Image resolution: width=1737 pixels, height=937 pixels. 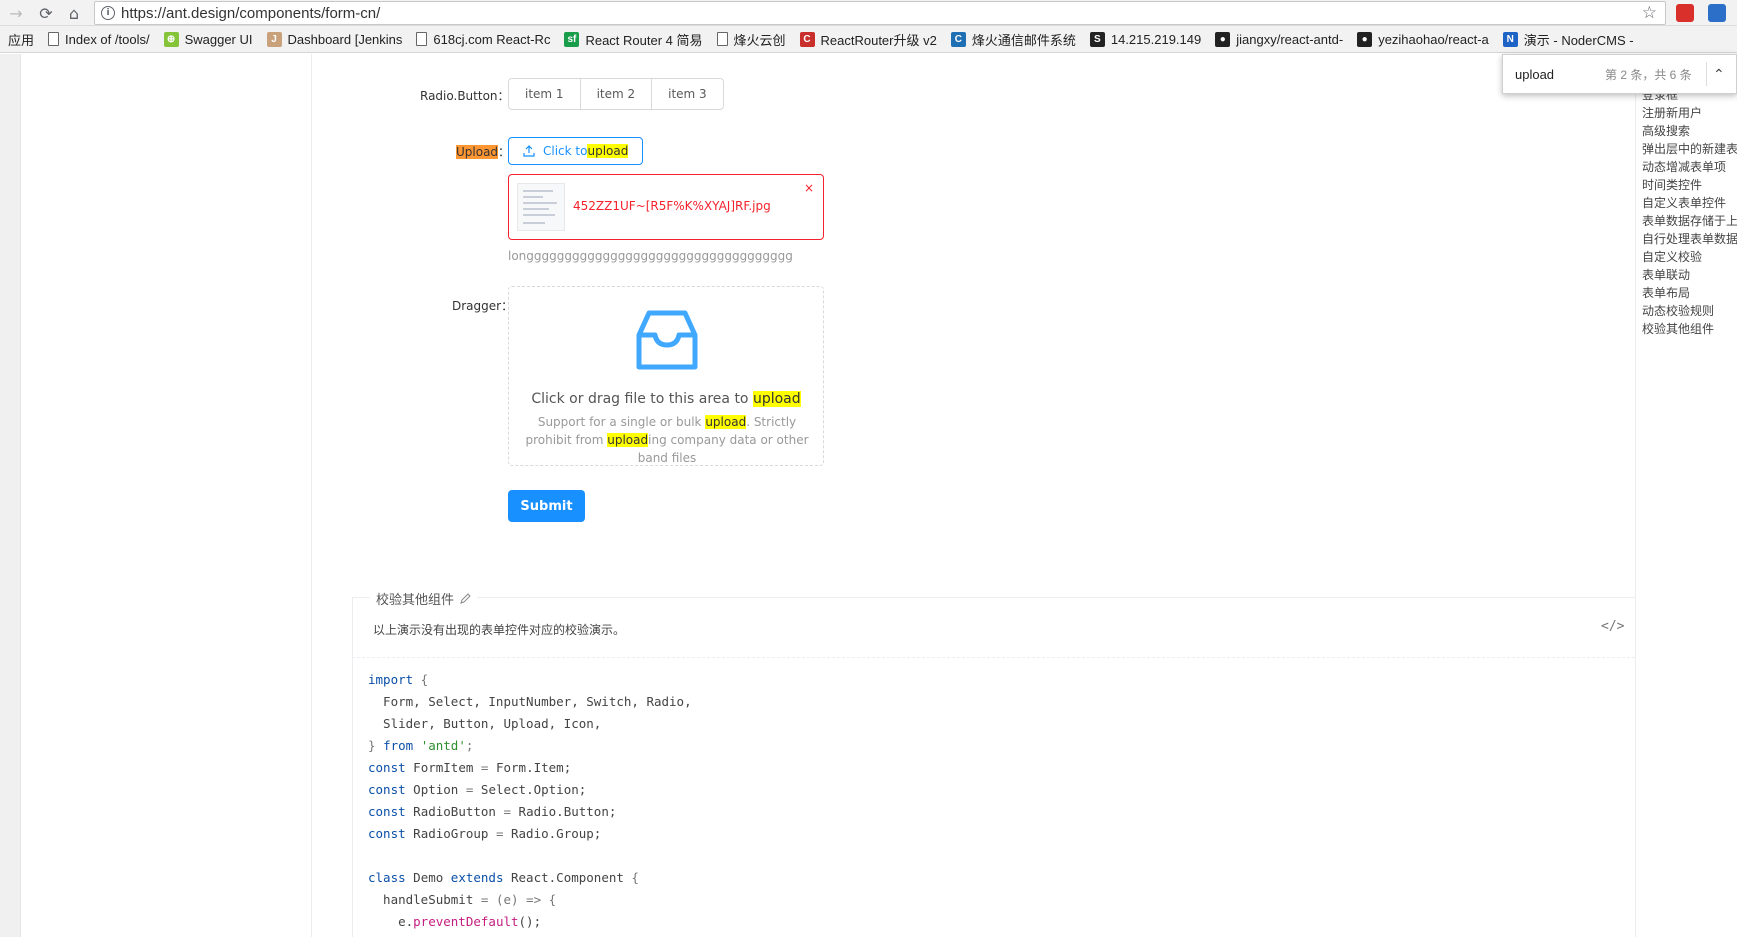 What do you see at coordinates (1719, 74) in the screenshot?
I see `find-previous-icon: ⌃` at bounding box center [1719, 74].